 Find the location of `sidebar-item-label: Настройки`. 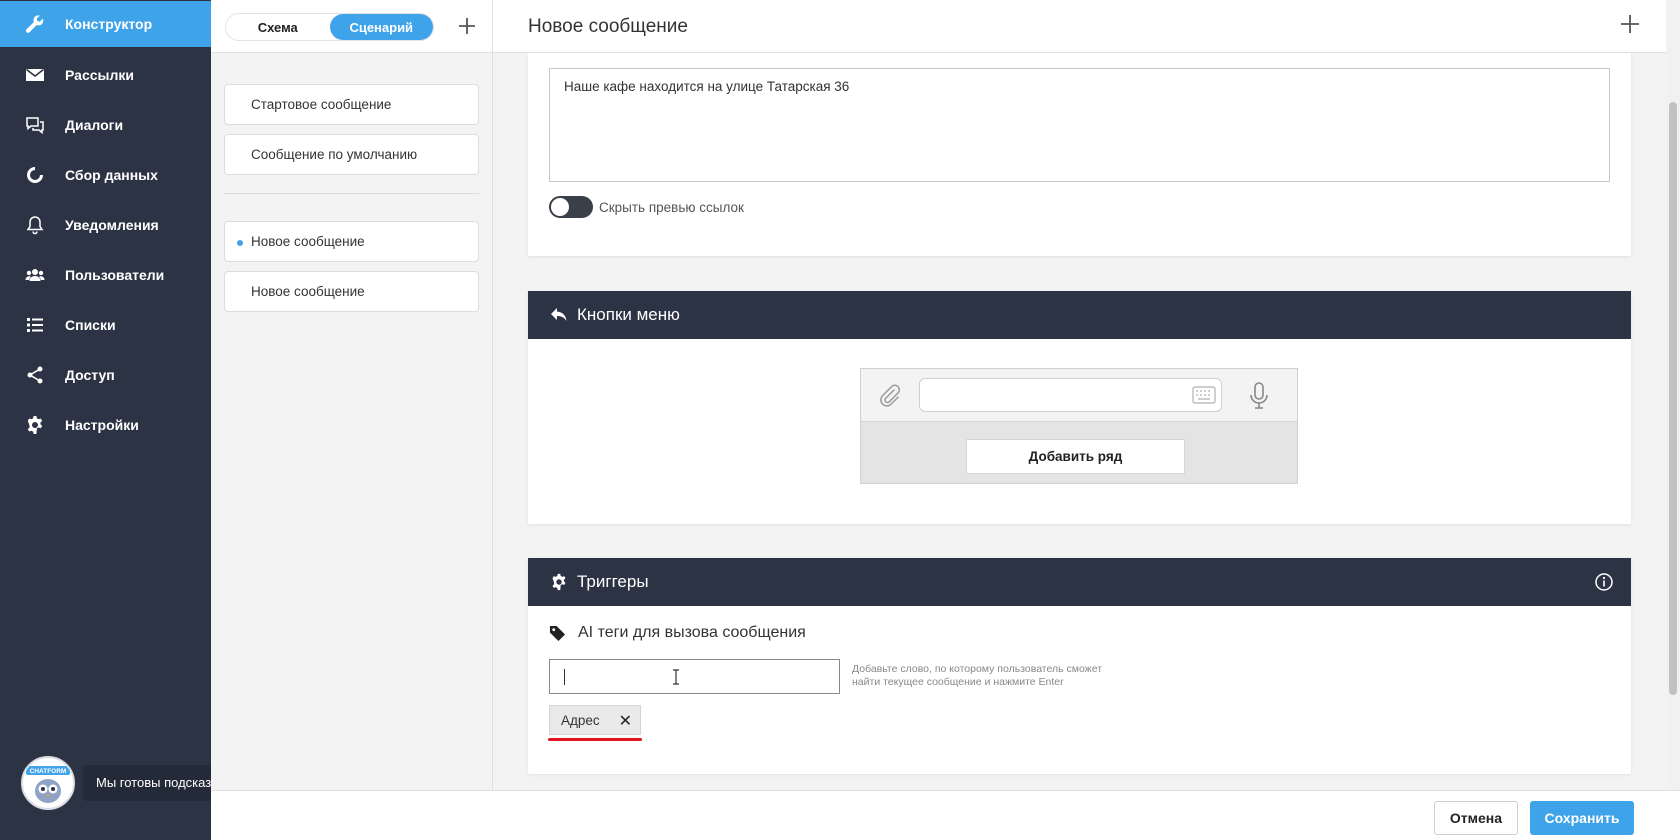

sidebar-item-label: Настройки is located at coordinates (102, 425).